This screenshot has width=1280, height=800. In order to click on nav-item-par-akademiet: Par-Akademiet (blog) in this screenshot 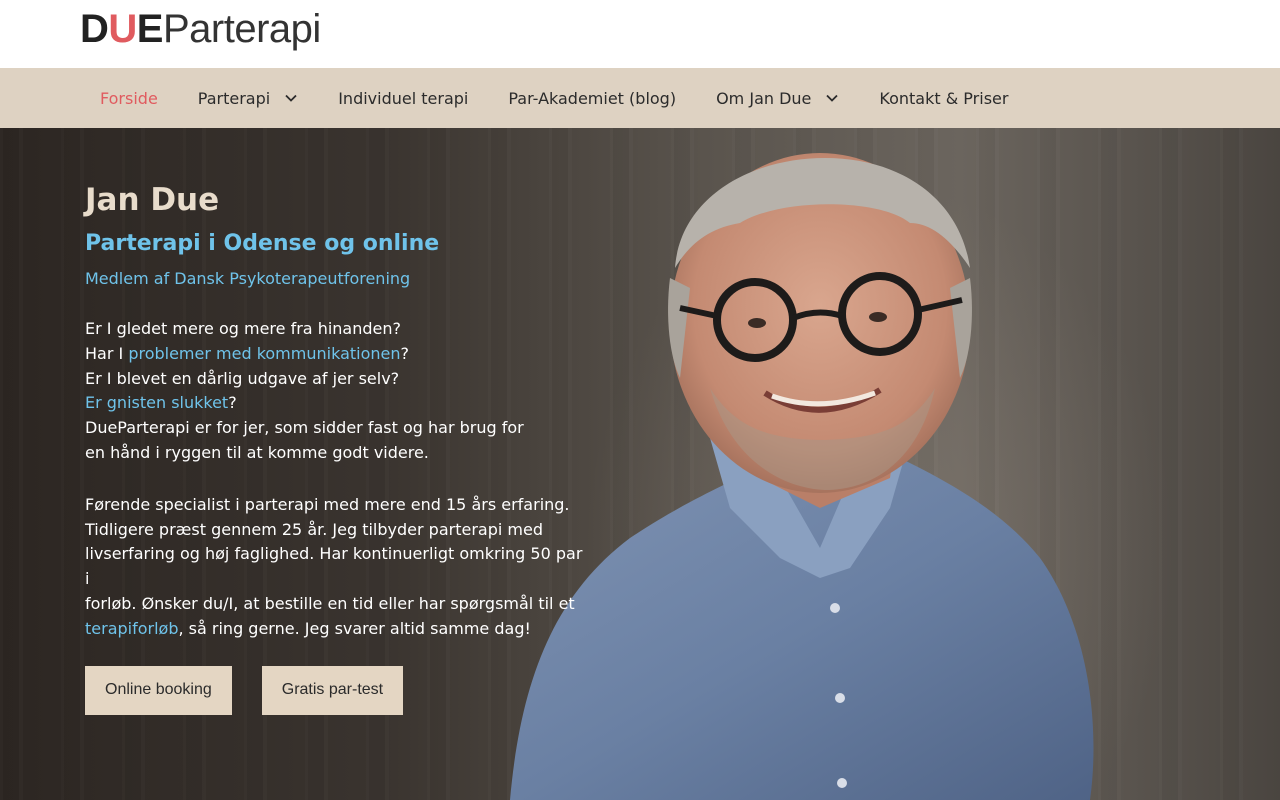, I will do `click(592, 98)`.